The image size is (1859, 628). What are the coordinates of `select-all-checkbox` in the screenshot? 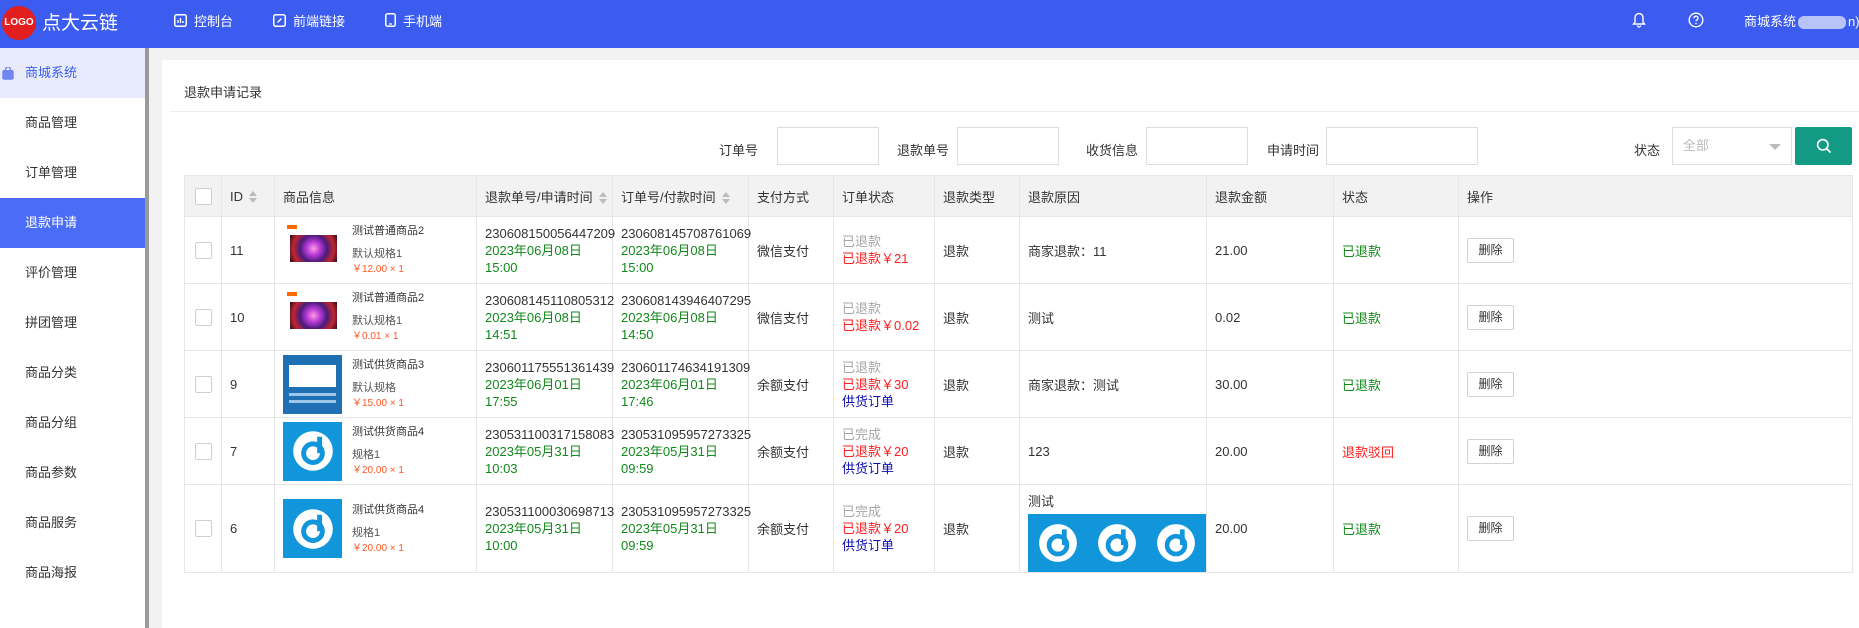 It's located at (203, 196).